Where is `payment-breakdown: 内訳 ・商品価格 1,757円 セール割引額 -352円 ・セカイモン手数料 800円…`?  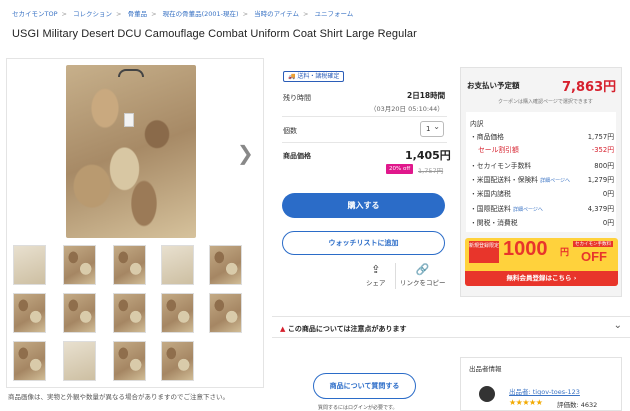
payment-breakdown: 内訳 ・商品価格 1,757円 セール割引額 -352円 ・セカイモン手数料 800円… is located at coordinates (541, 172).